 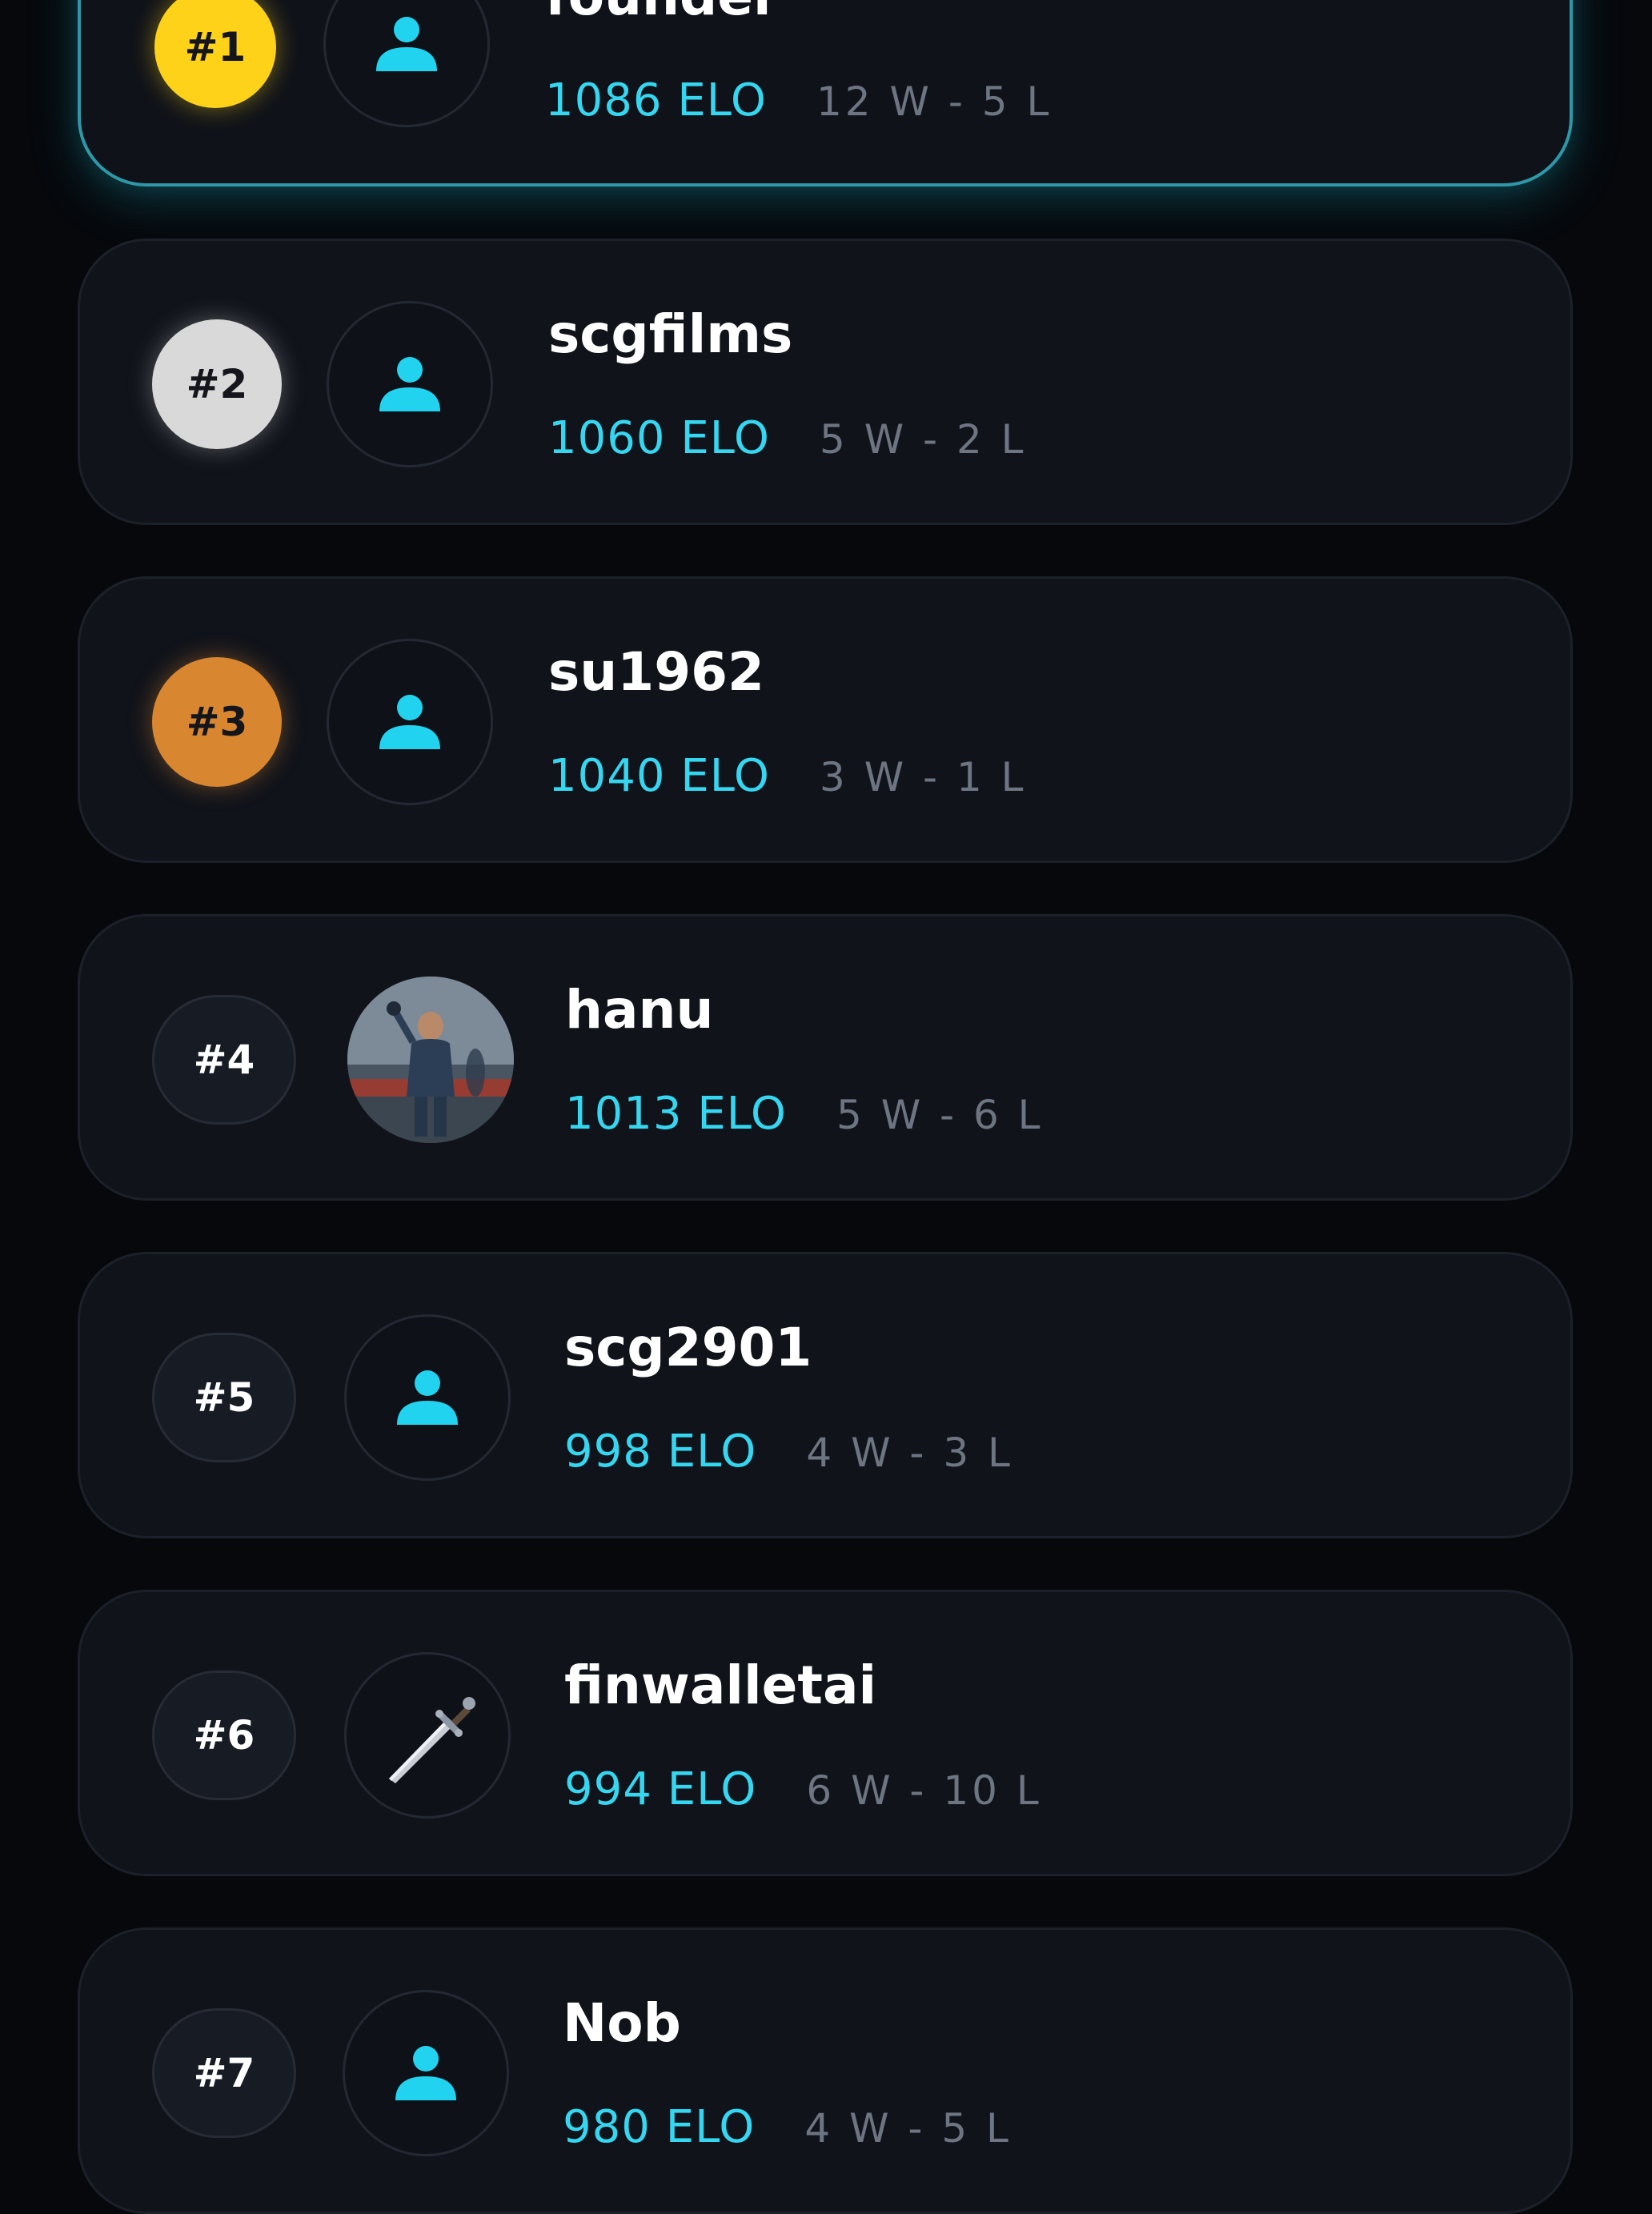 I want to click on player-stats: 998 ELO 4 W - 3 L, so click(x=788, y=1452).